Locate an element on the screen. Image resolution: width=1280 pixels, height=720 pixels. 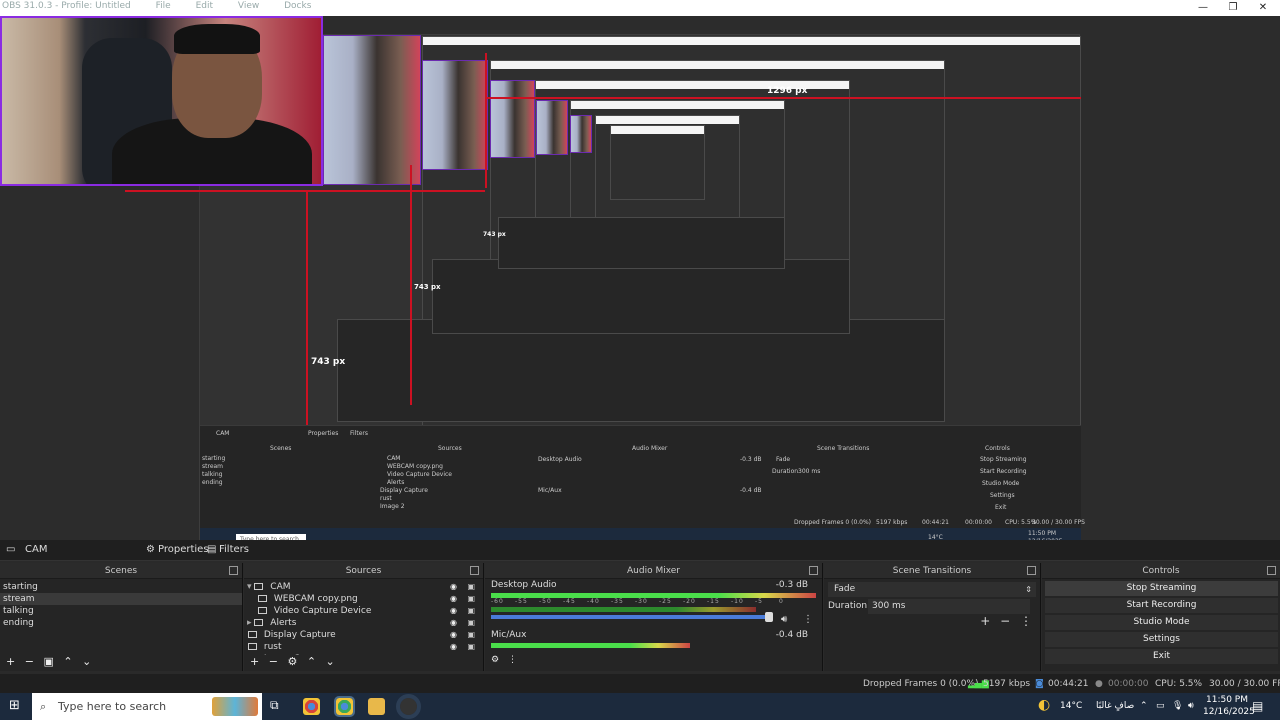
scene-transitions-title: Scene Transitions is located at coordinates (932, 571).